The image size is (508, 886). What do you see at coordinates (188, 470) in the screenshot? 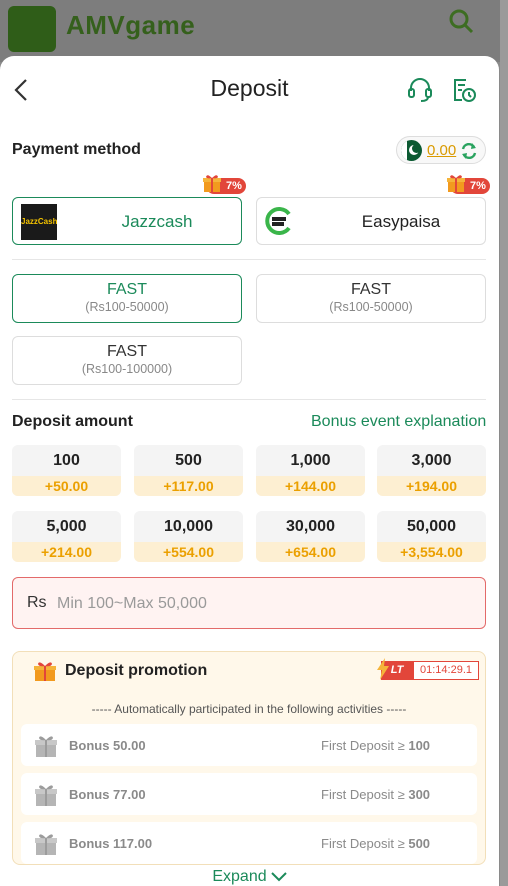
I see `amount-option: 500 +117.00` at bounding box center [188, 470].